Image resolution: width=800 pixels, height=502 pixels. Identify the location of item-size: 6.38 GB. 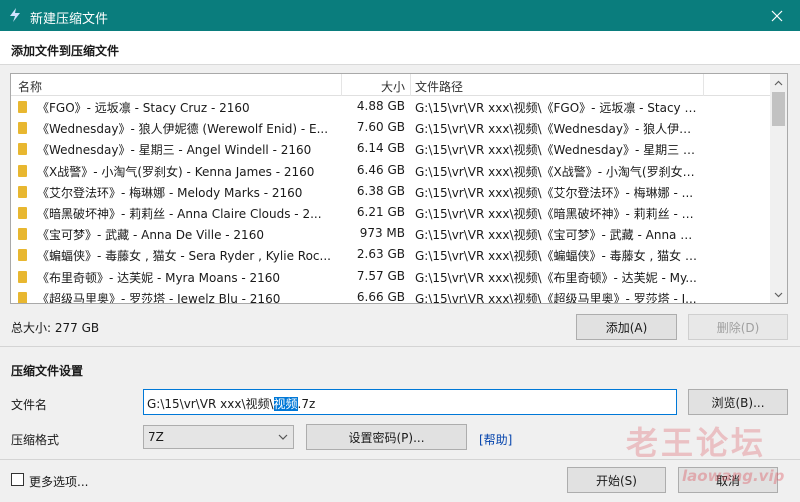
(380, 190).